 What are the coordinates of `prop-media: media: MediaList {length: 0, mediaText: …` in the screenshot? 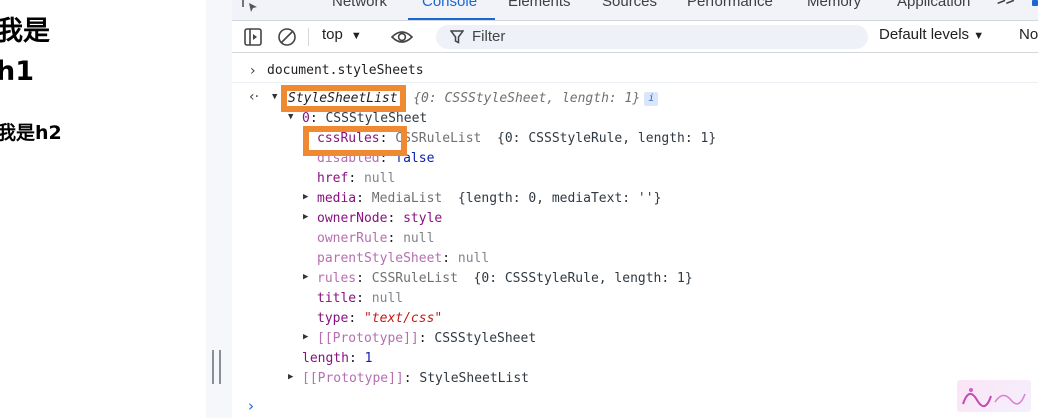 It's located at (489, 199).